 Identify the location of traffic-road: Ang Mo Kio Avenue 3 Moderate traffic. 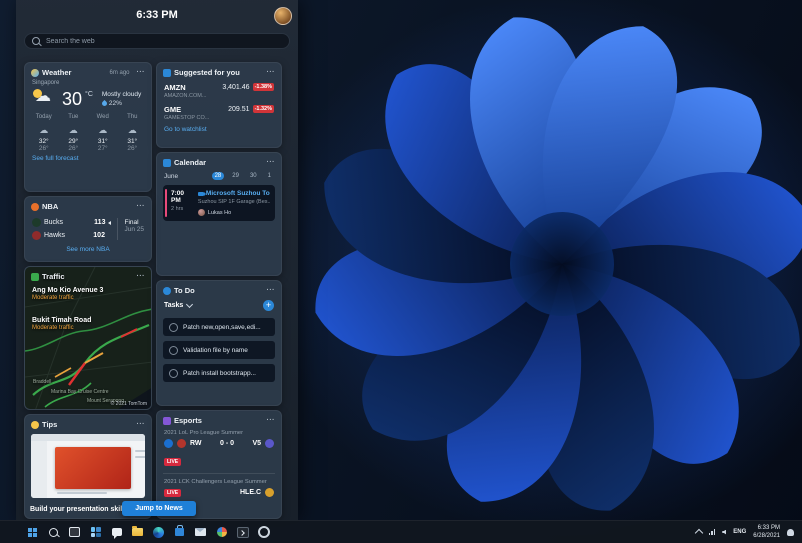
(67, 294).